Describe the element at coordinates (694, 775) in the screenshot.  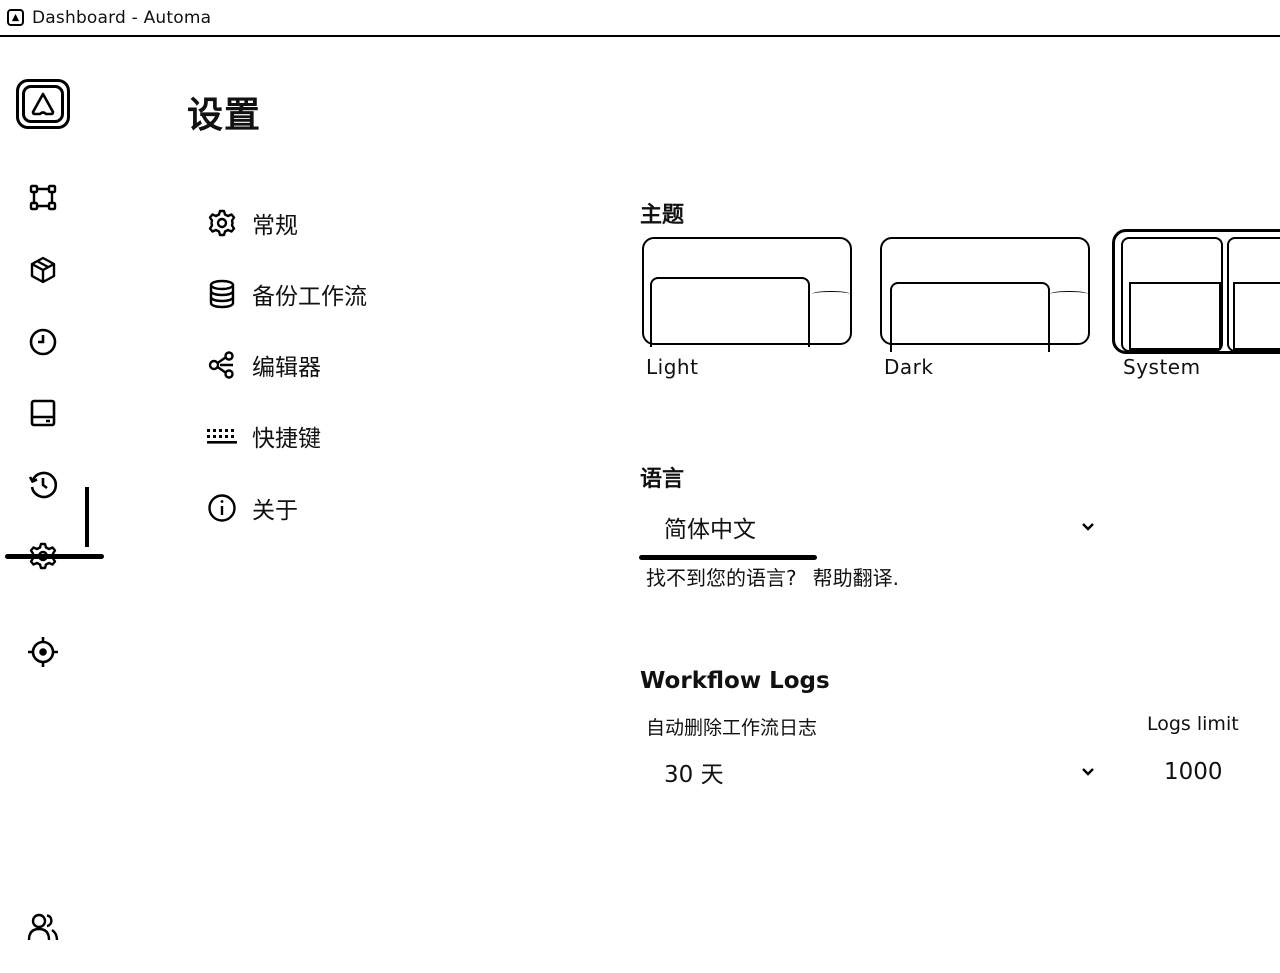
I see `auto-delete-logs-value: 30 天` at that location.